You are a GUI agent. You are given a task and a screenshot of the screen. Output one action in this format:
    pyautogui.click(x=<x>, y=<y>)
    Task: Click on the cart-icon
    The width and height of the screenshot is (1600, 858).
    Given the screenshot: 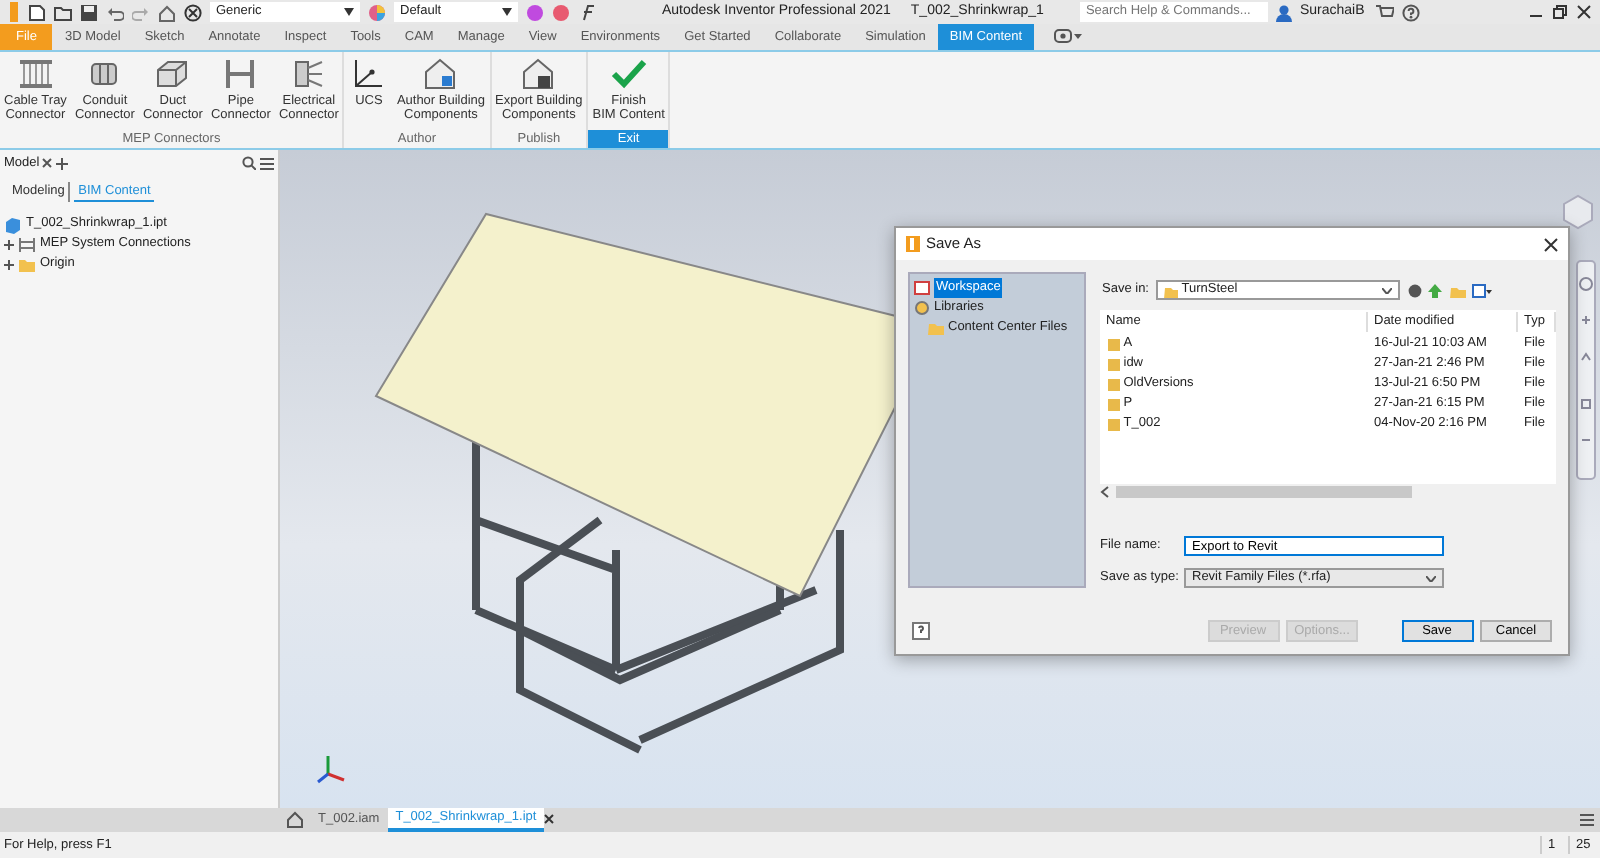 What is the action you would take?
    pyautogui.click(x=1384, y=12)
    